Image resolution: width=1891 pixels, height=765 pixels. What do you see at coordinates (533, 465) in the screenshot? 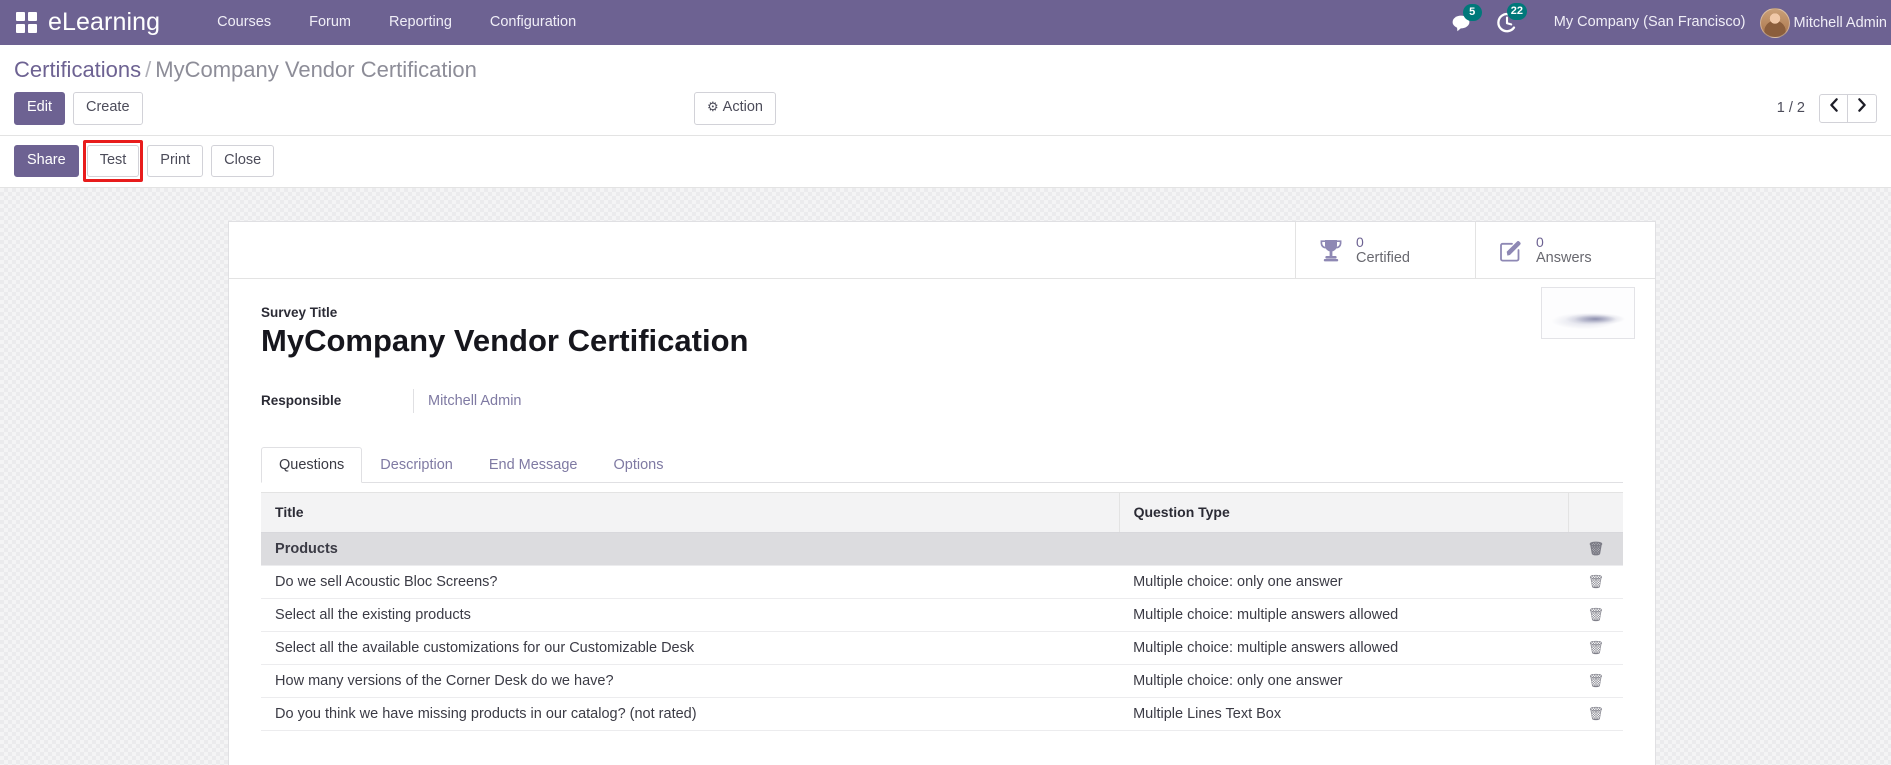
I see `tab-end-message: End Message` at bounding box center [533, 465].